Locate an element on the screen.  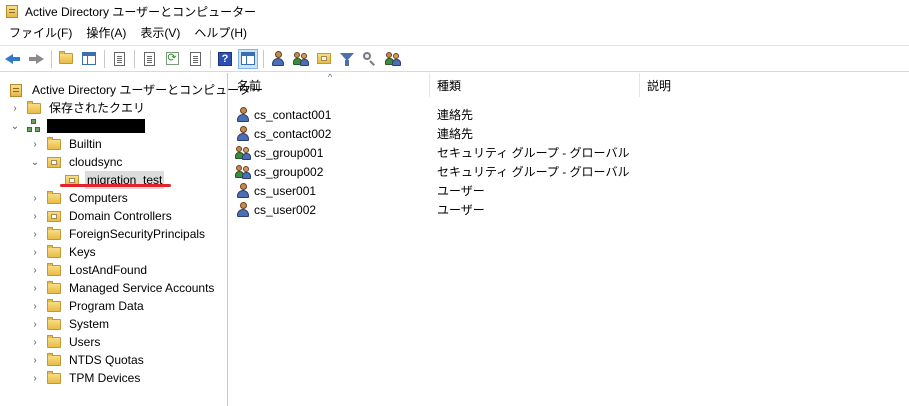
list-item-name-cell: cs_contact001 is located at coordinates (282, 114).